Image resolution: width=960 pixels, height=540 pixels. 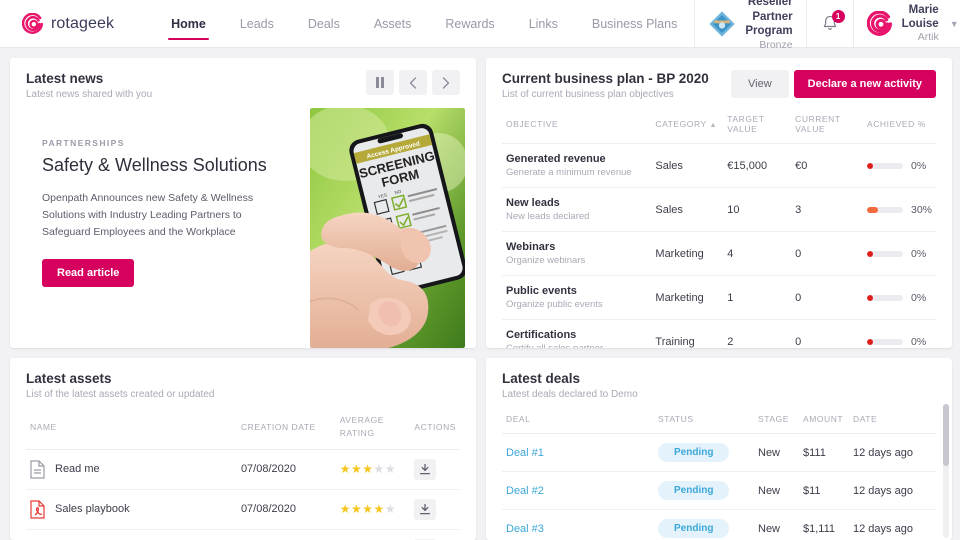 I want to click on cell-rating: ★★★★★, so click(x=373, y=534).